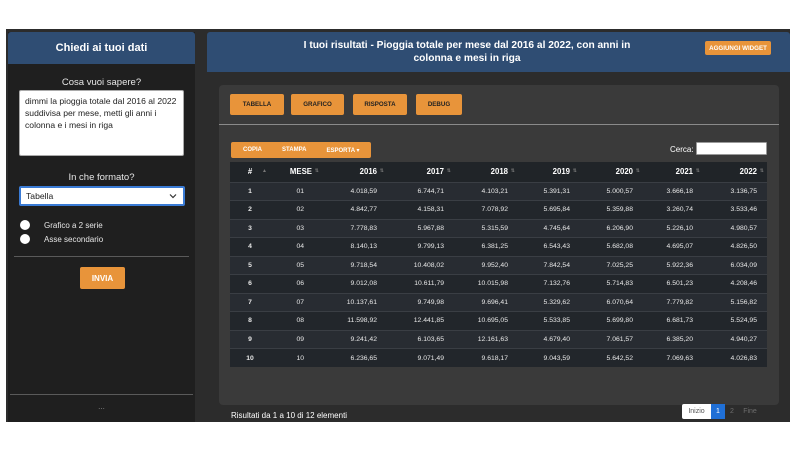  Describe the element at coordinates (735, 357) in the screenshot. I see `table-cell: 4.026,83` at that location.